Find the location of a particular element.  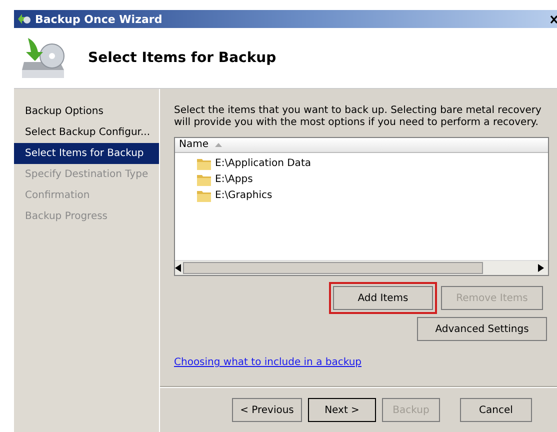

close-icon is located at coordinates (553, 19).